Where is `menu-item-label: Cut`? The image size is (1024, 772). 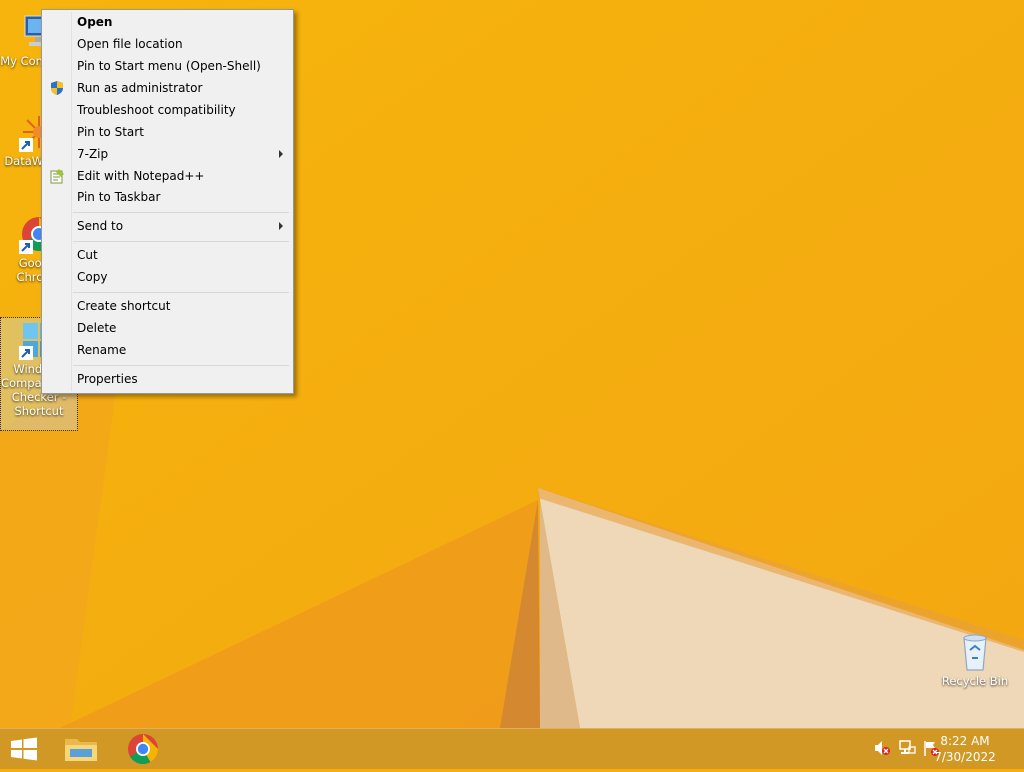
menu-item-label: Cut is located at coordinates (87, 255).